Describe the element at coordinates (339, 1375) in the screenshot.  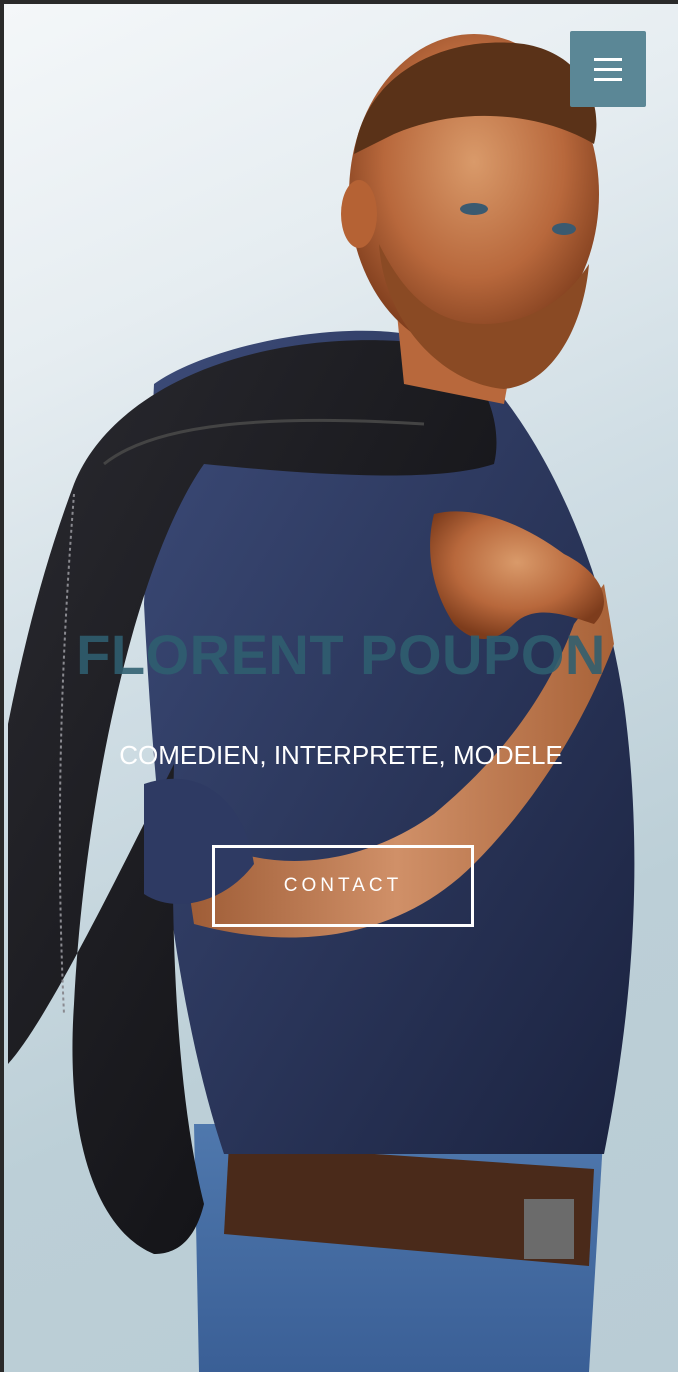
I see `page-bottom-edge` at that location.